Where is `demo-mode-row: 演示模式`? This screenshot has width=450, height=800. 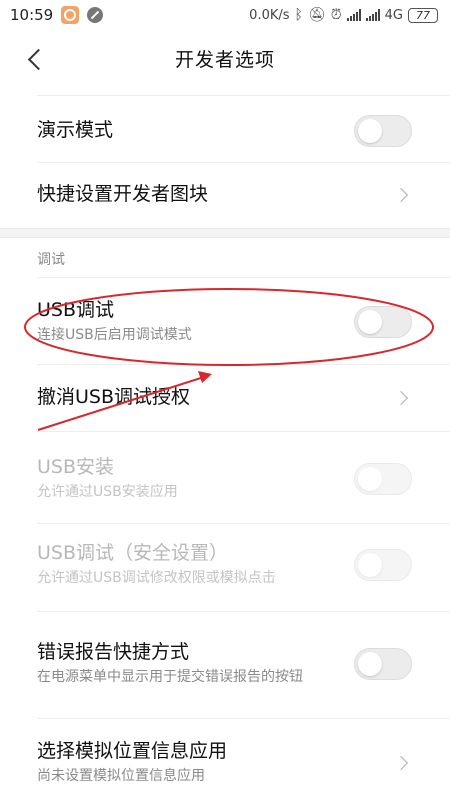 demo-mode-row: 演示模式 is located at coordinates (225, 131).